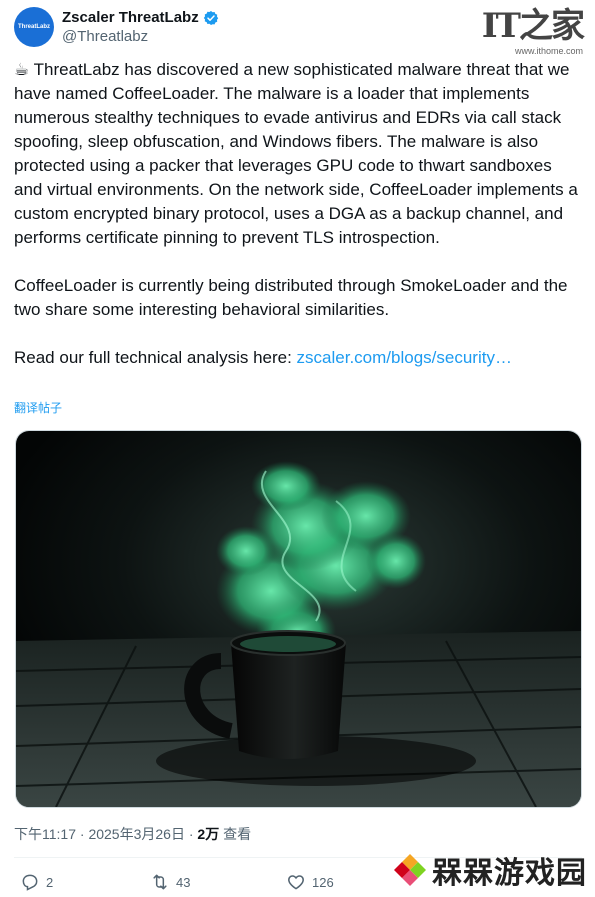 The image size is (595, 897). Describe the element at coordinates (533, 26) in the screenshot. I see `ithome-logo: IT之家` at that location.